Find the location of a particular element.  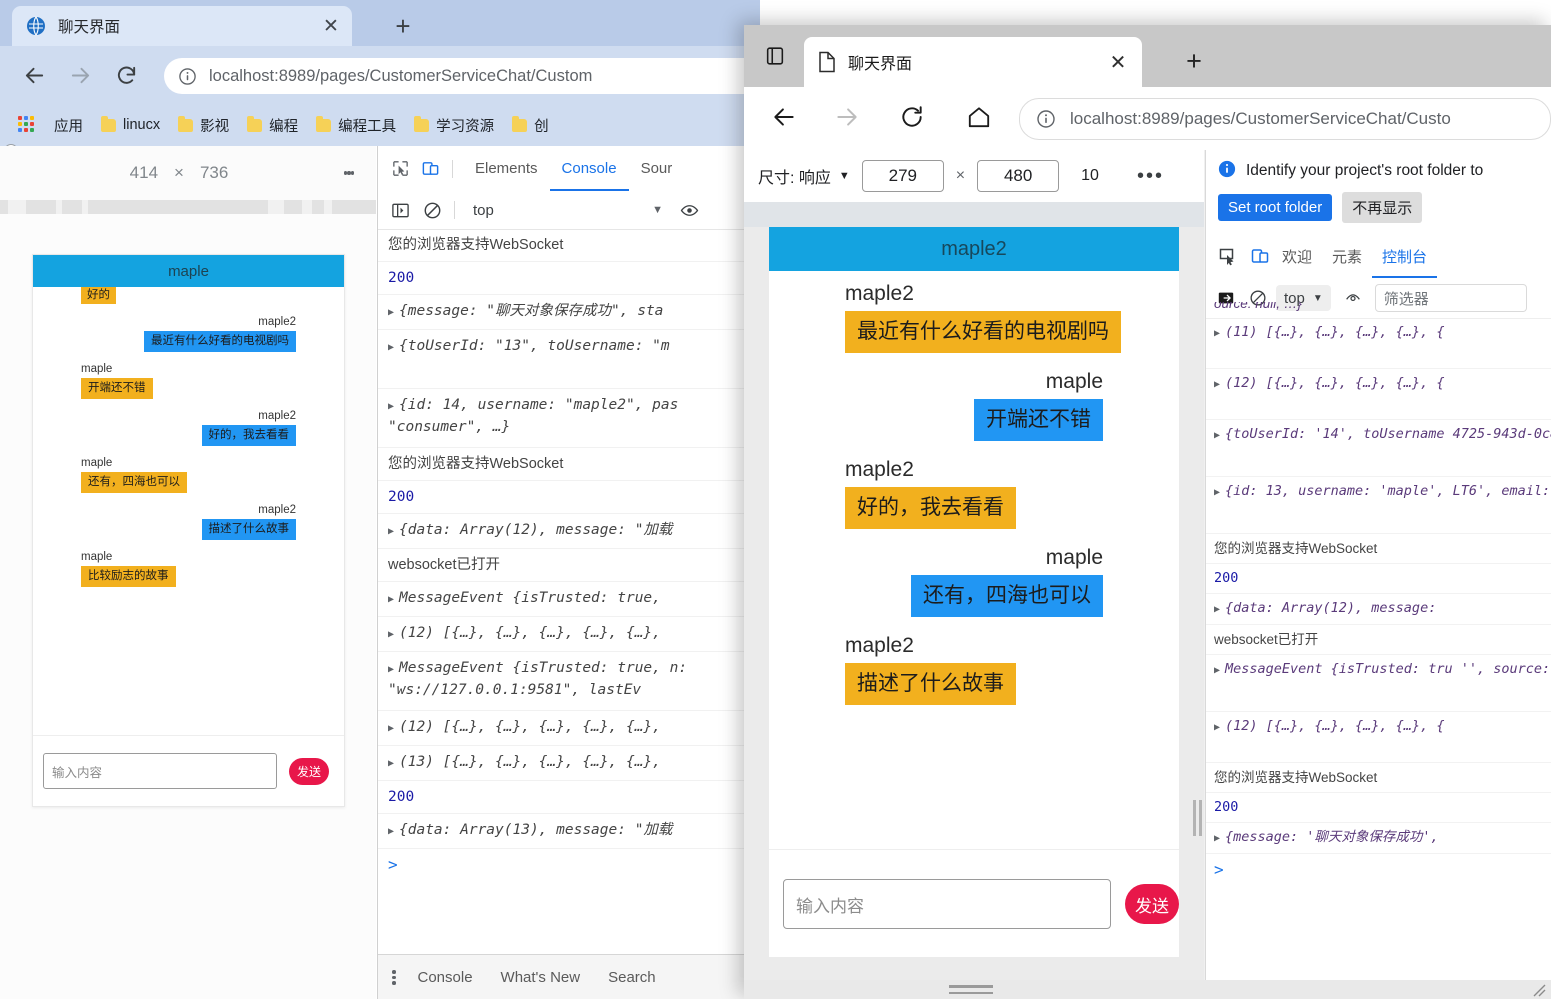

devtools-resize-handle is located at coordinates (1197, 818).